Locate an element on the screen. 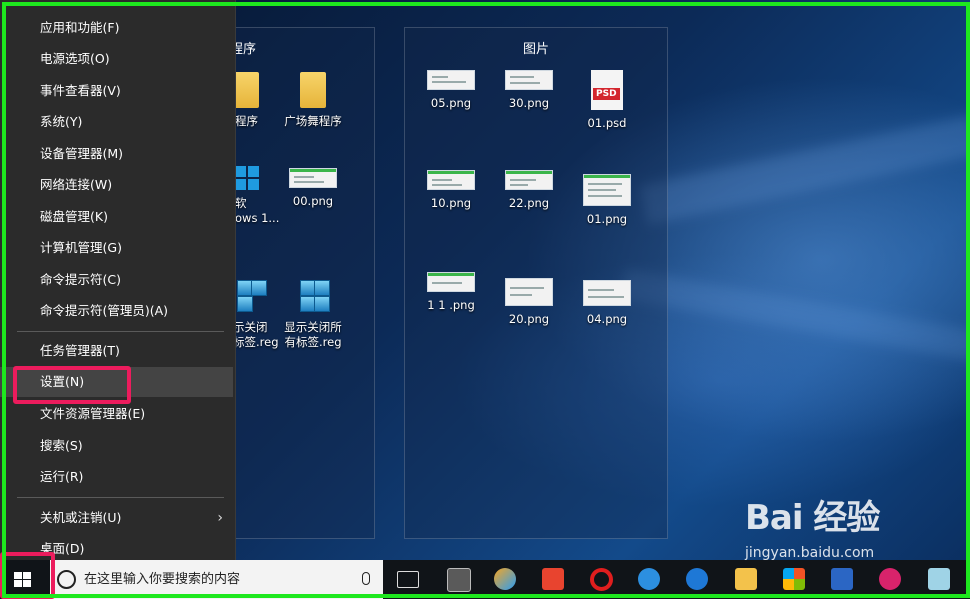  desktop-icon-reg: 显示关闭所 有标签.reg is located at coordinates (313, 313).